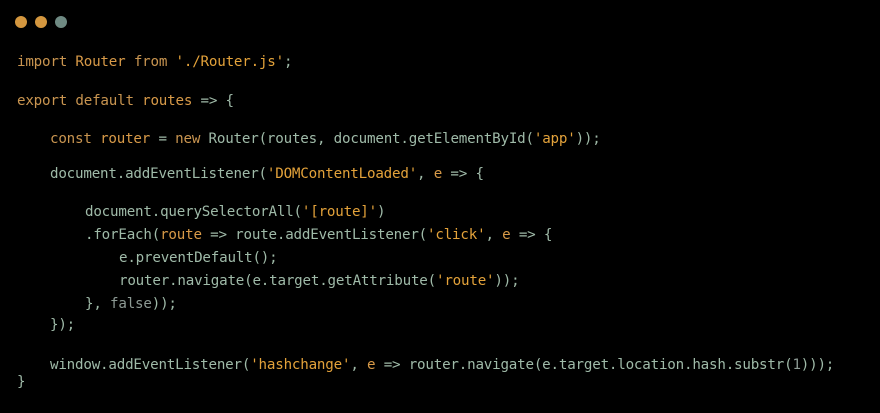 The image size is (880, 413). I want to click on code-token: route, so click(185, 235).